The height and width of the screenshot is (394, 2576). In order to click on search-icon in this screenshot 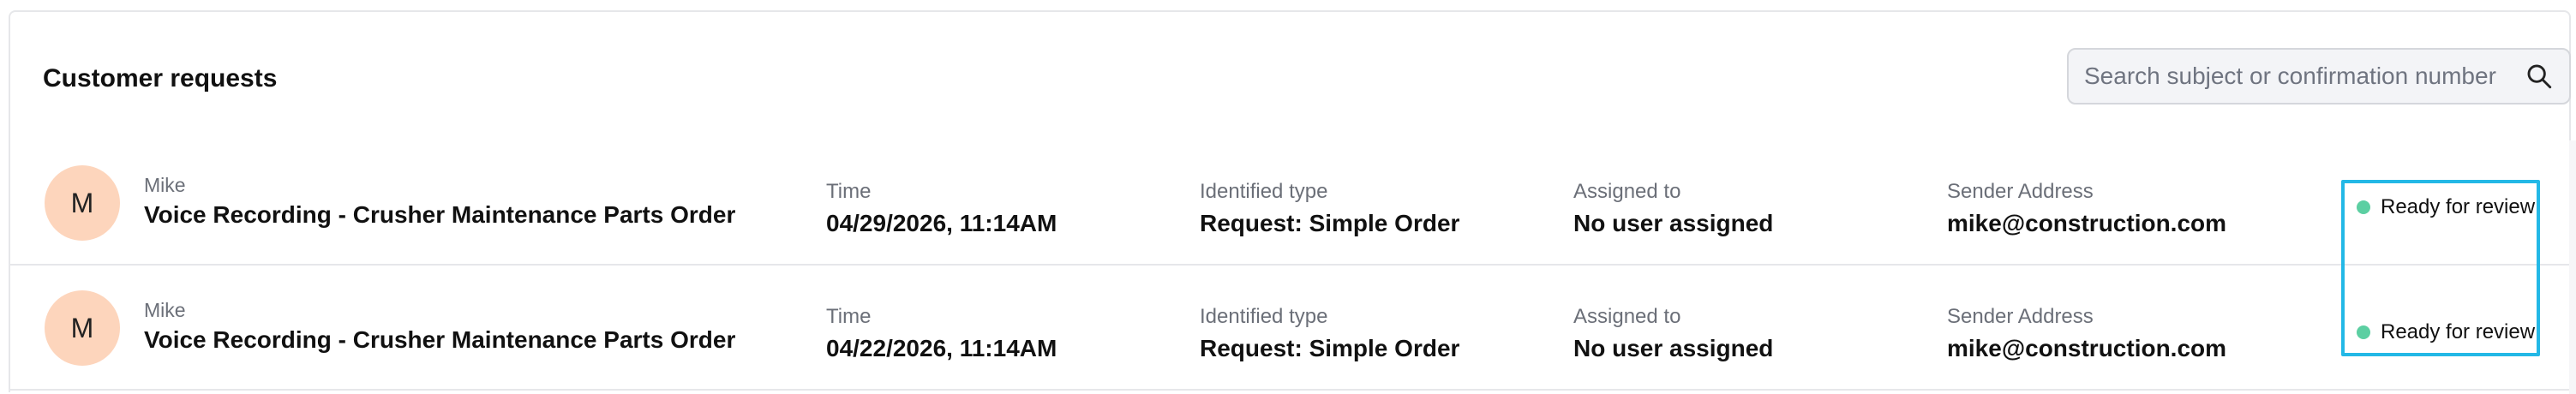, I will do `click(2539, 76)`.